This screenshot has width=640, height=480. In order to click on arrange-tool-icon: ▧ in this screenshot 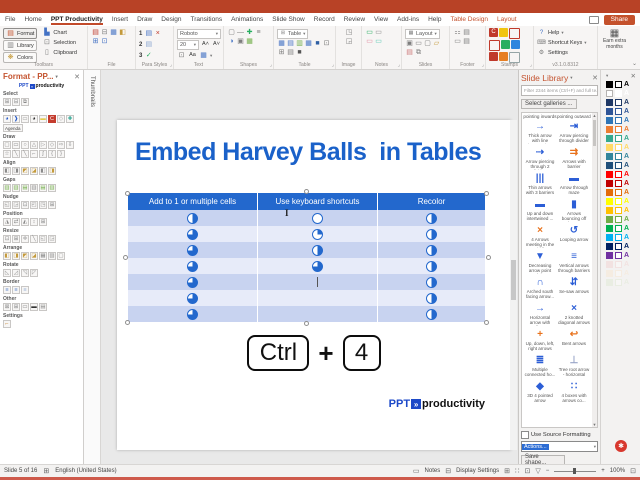, I will do `click(52, 256)`.